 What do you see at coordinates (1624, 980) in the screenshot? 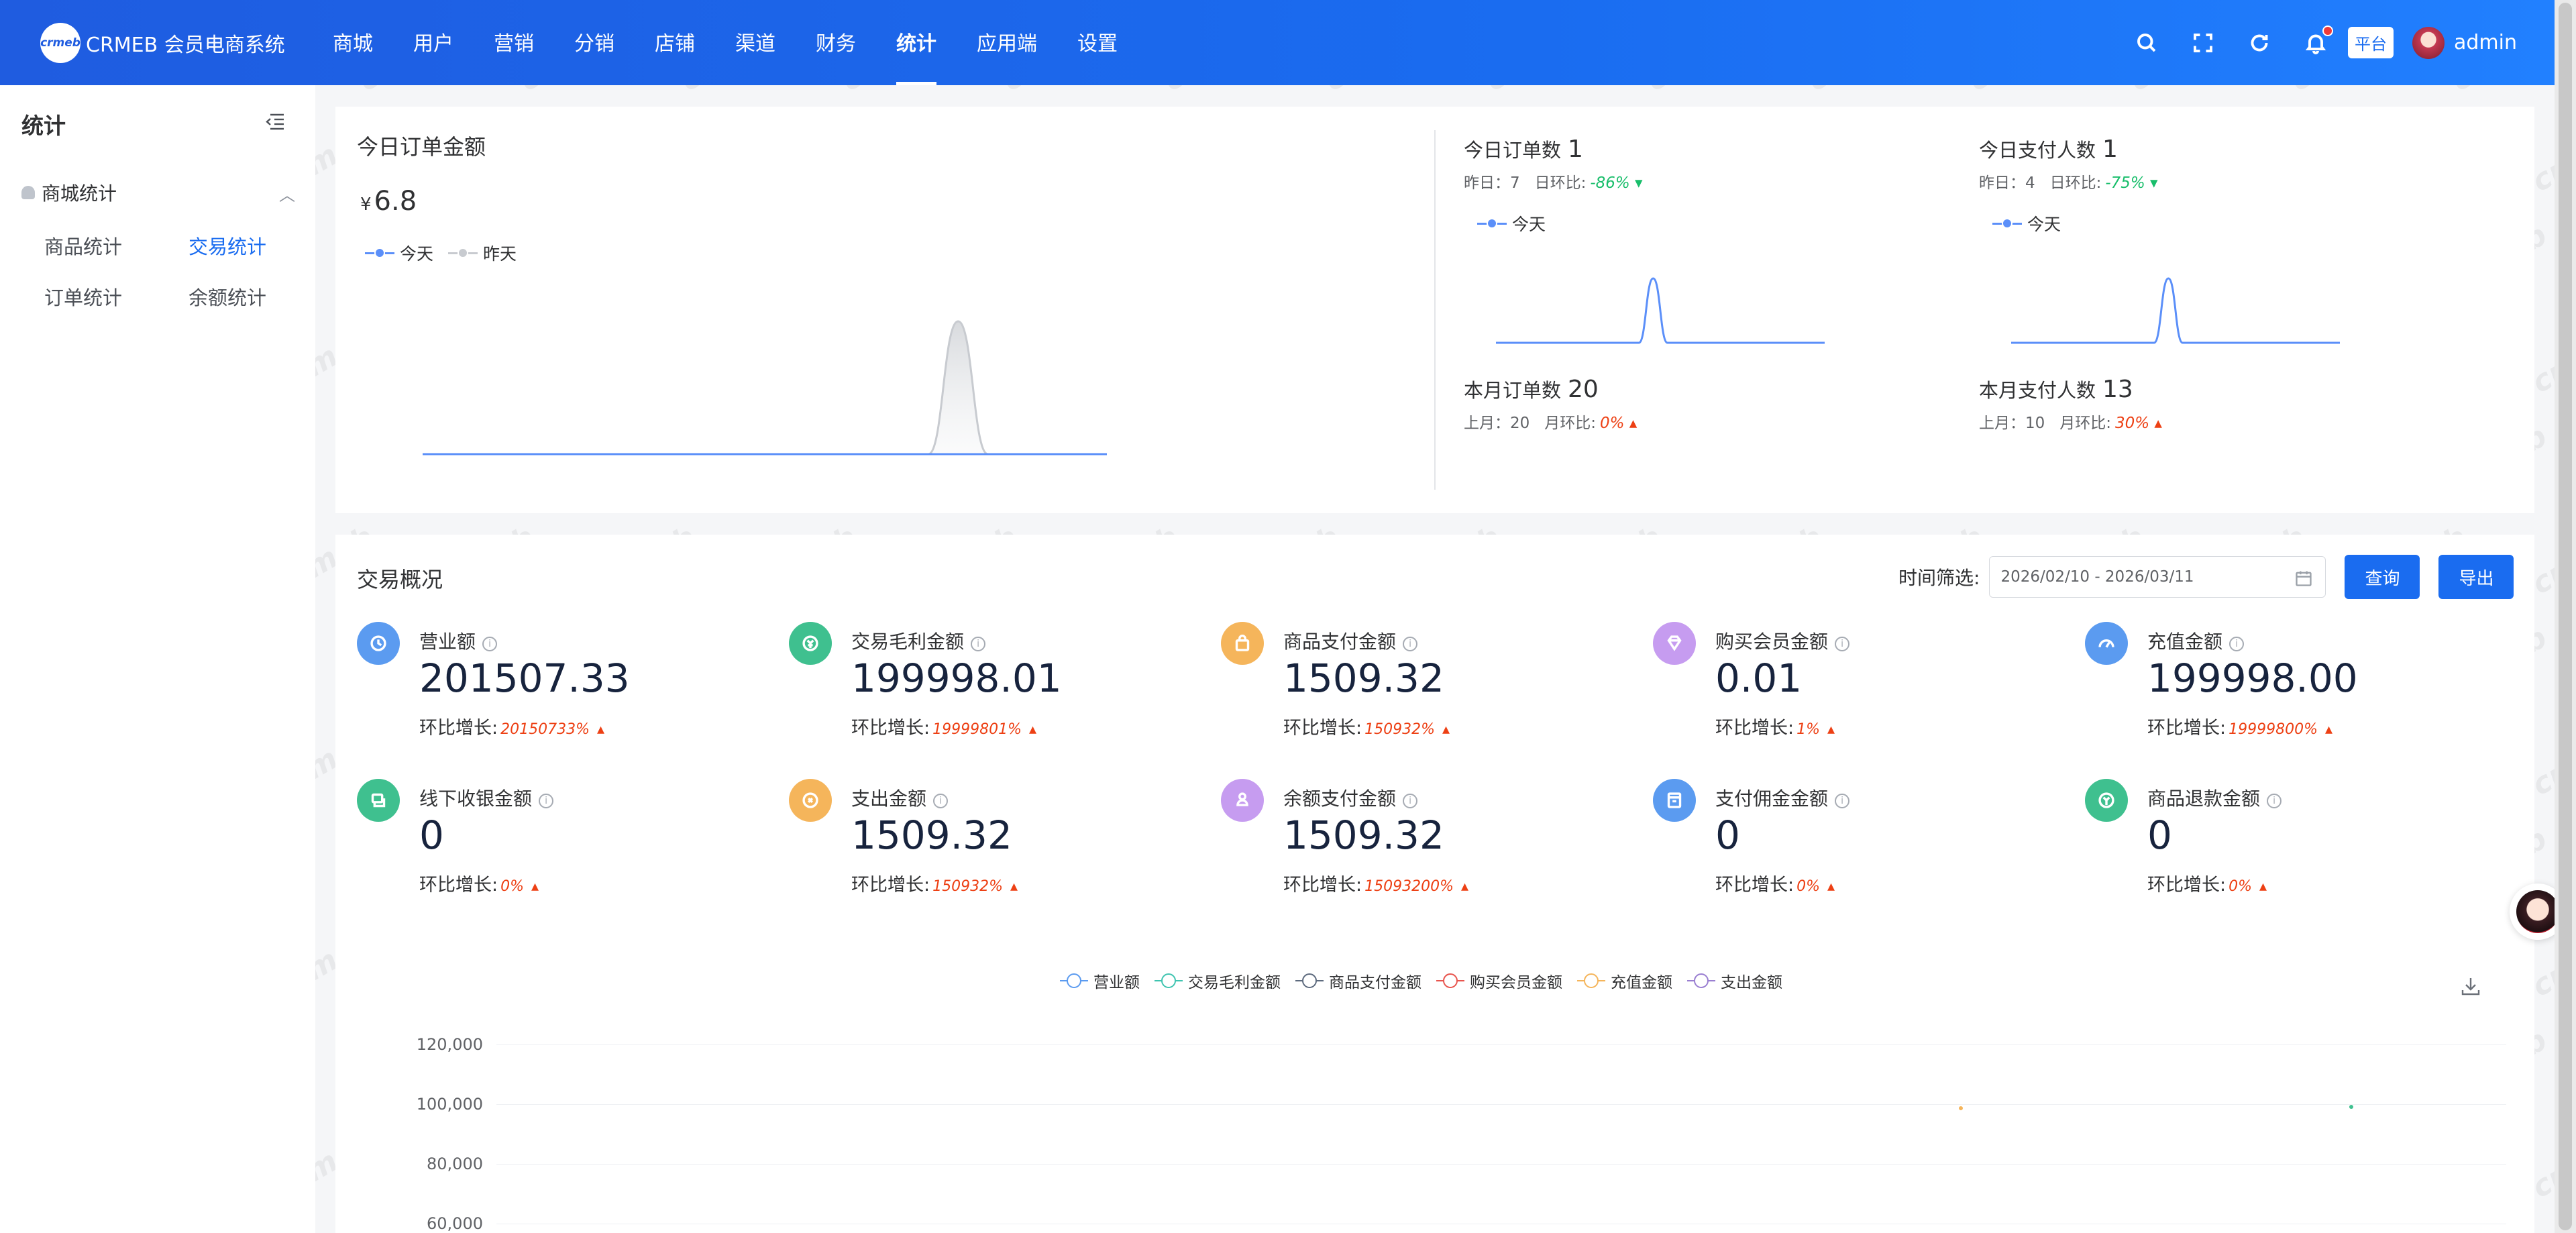
I see `trend-legend-item: 充值金额` at bounding box center [1624, 980].